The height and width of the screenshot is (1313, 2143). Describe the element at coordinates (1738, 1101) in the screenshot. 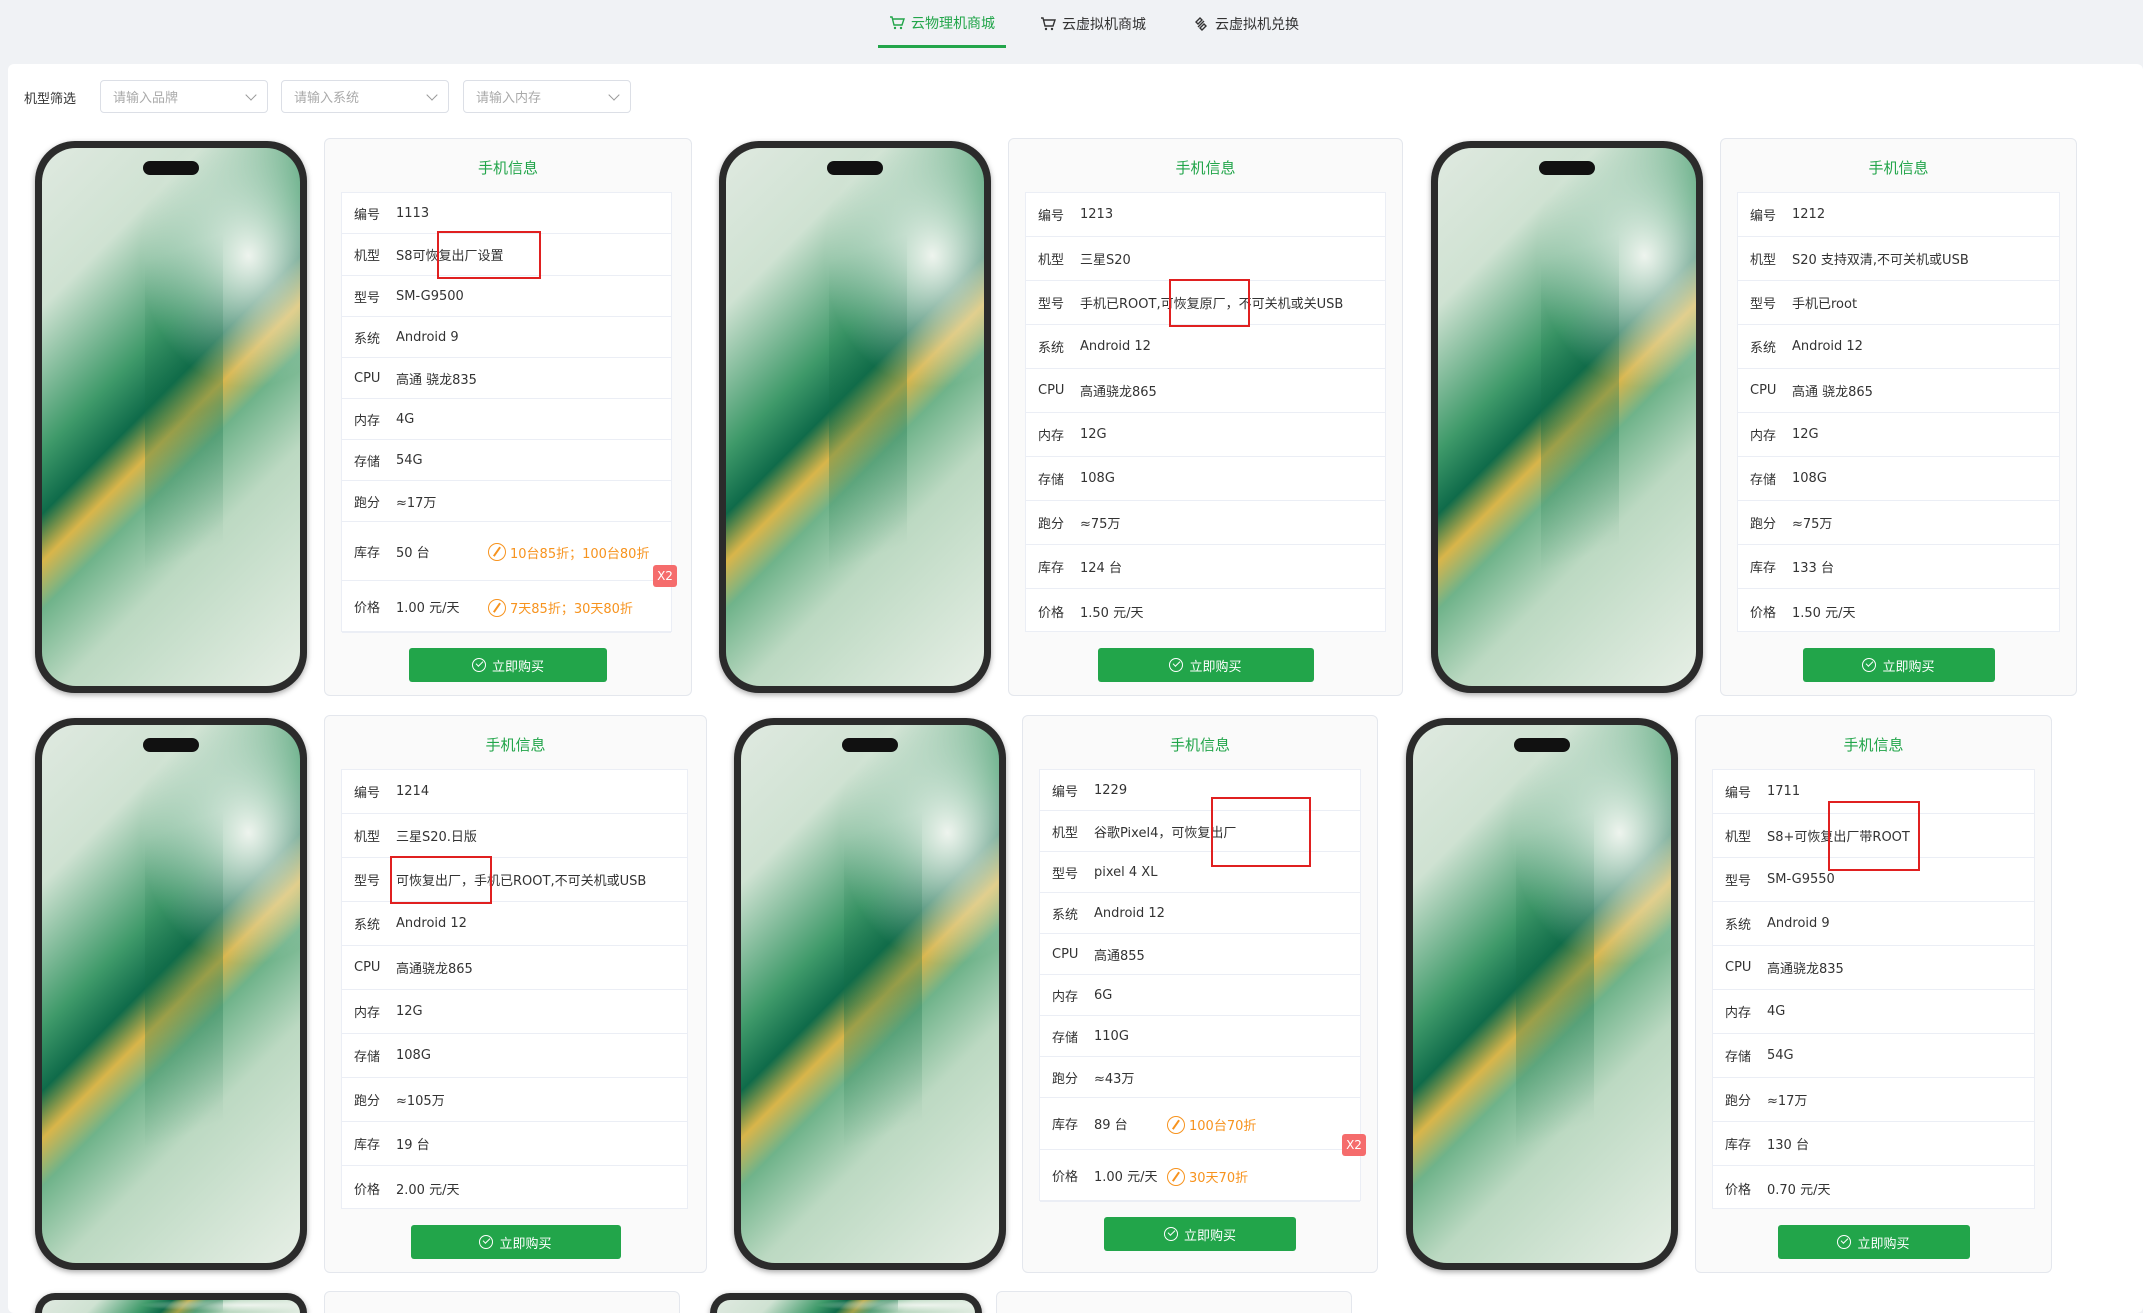

I see `info-key: 跑分` at that location.